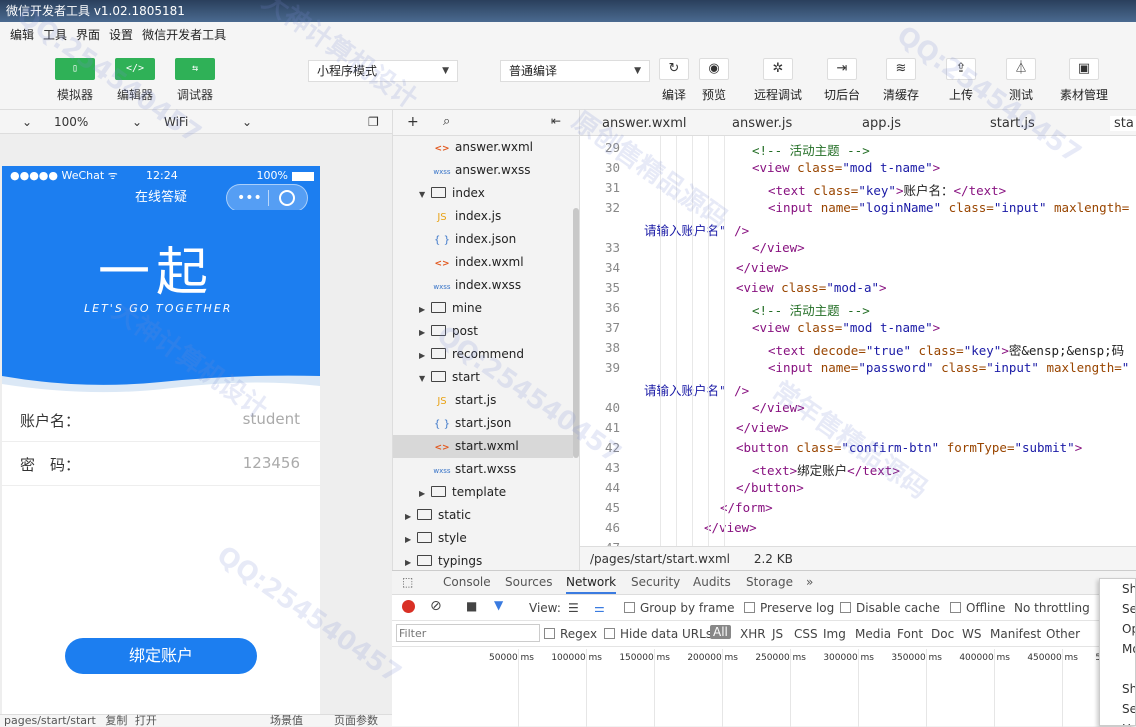 The height and width of the screenshot is (727, 1136). I want to click on tree-file: <> start.wxml, so click(483, 446).